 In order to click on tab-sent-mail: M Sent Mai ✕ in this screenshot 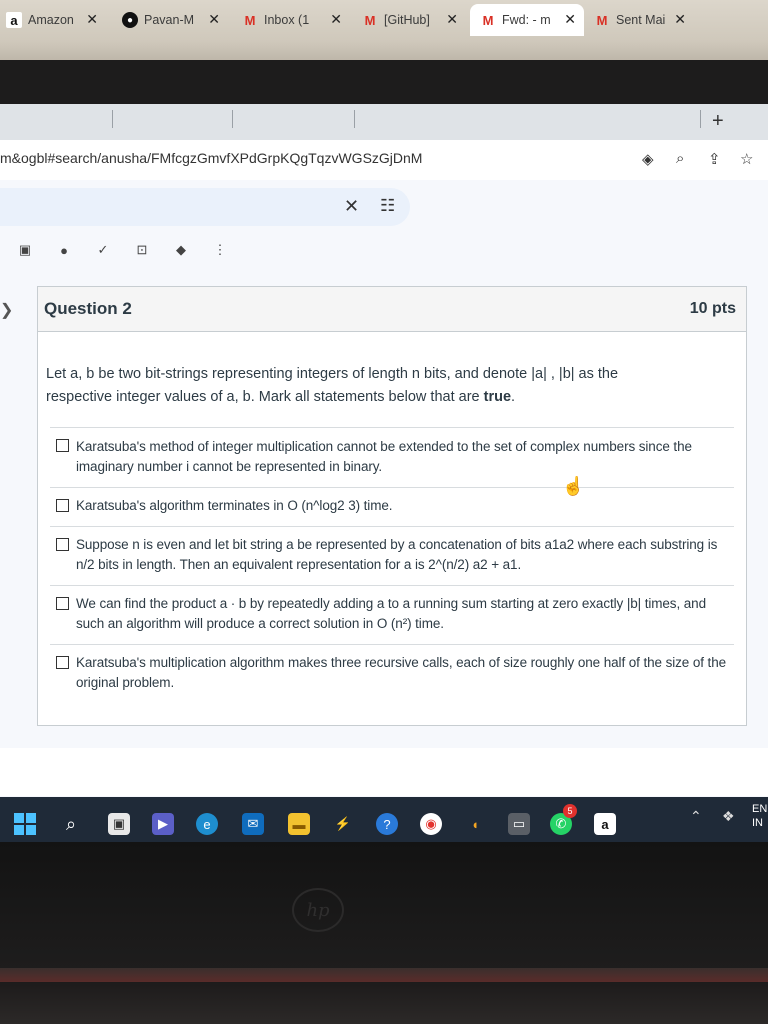, I will do `click(644, 20)`.